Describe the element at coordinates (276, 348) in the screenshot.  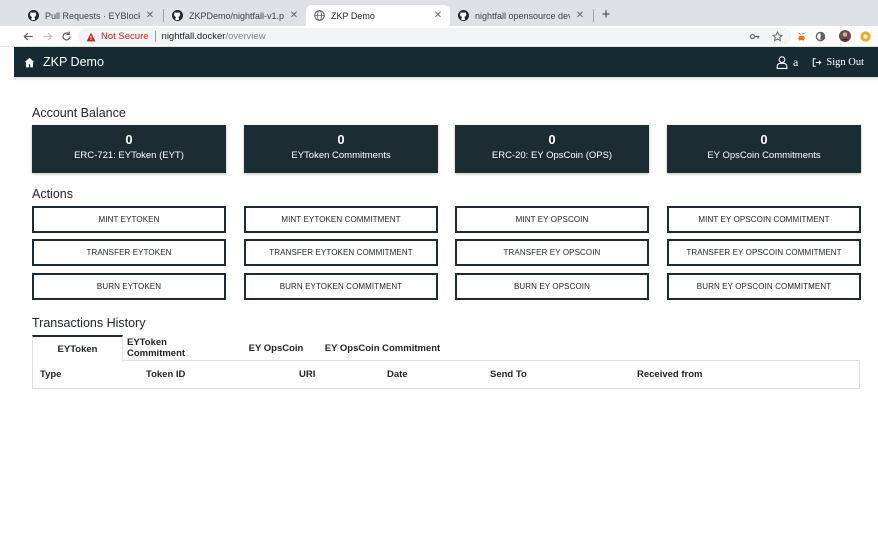
I see `tab-ey-opscoin: EY OpsCoin` at that location.